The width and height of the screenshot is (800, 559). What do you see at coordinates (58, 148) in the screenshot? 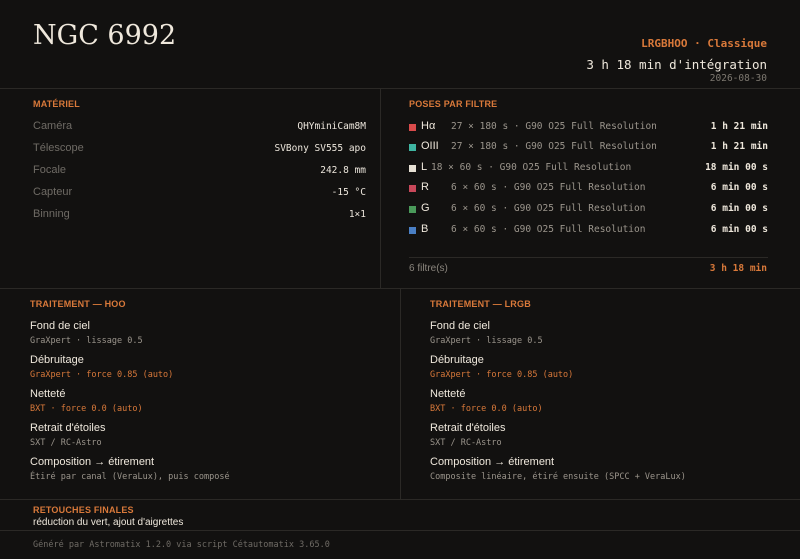
I see `equipment-label: Télescope` at bounding box center [58, 148].